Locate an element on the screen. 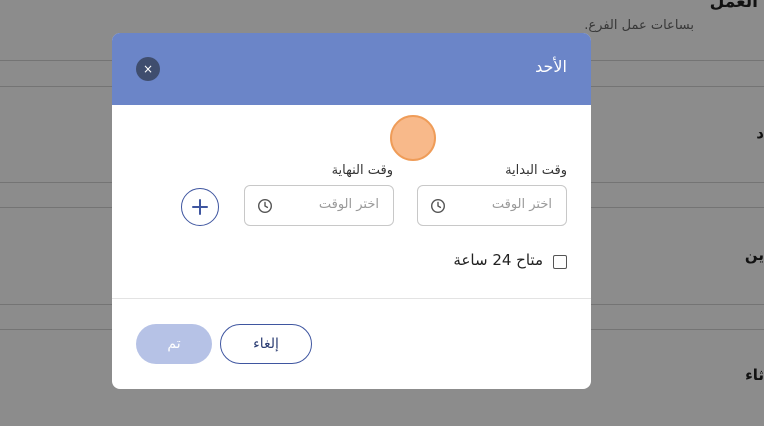  close-icon: × is located at coordinates (148, 69).